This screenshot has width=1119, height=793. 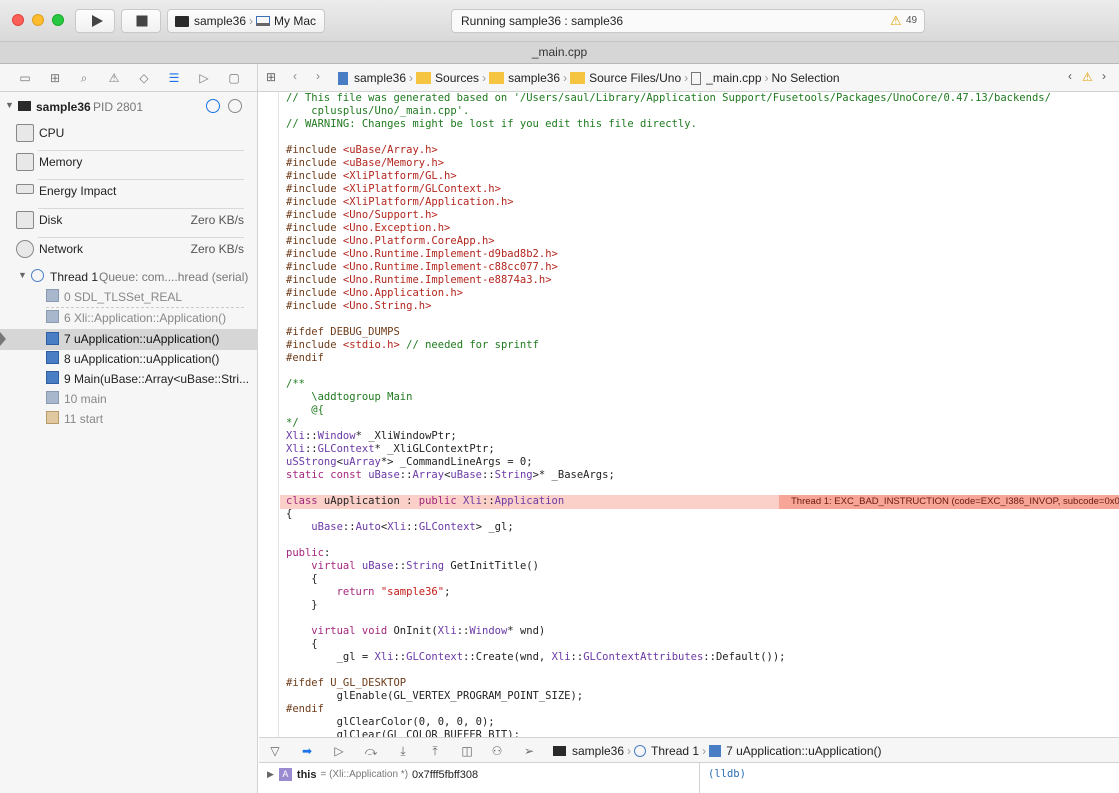 I want to click on stop-button, so click(x=141, y=21).